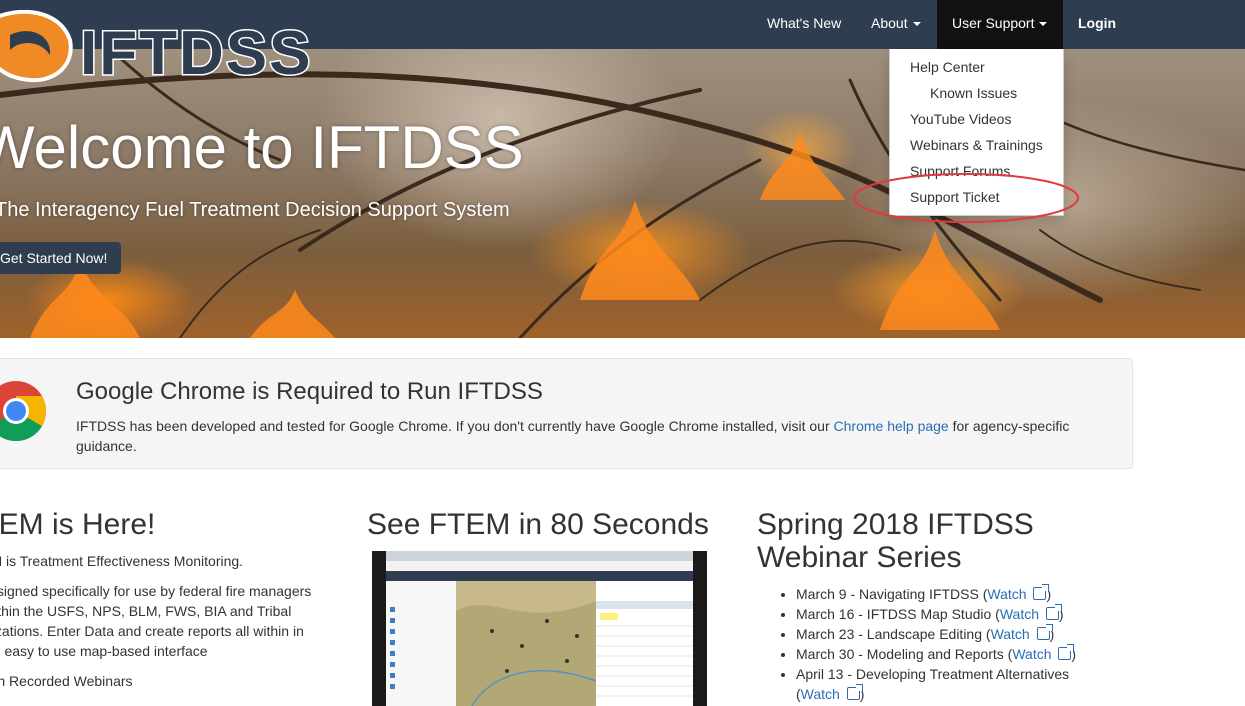  What do you see at coordinates (66, 681) in the screenshot?
I see `watch-recorded-webinars-link: Watch Recorded Webinars` at bounding box center [66, 681].